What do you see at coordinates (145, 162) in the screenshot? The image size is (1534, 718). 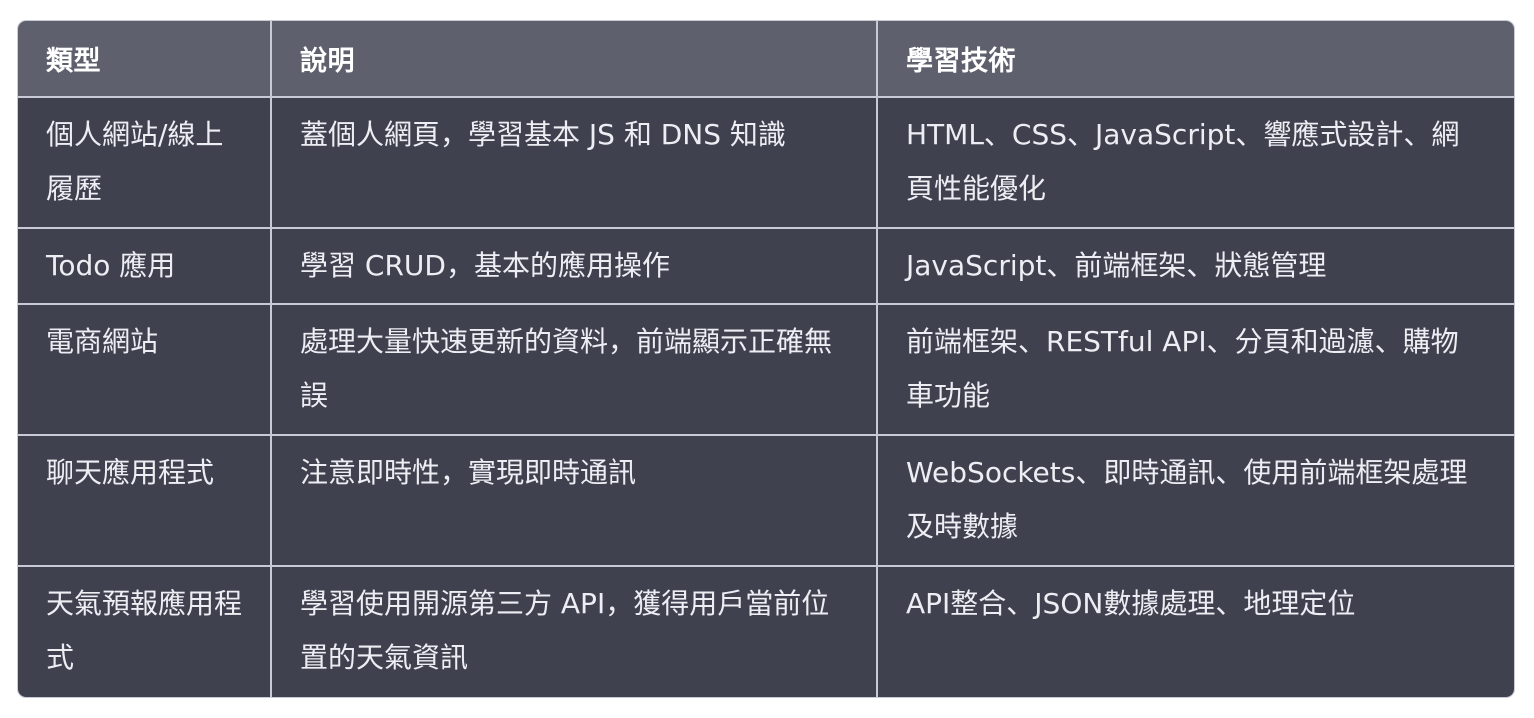 I see `cell-type: 個人網站/線上履歷` at bounding box center [145, 162].